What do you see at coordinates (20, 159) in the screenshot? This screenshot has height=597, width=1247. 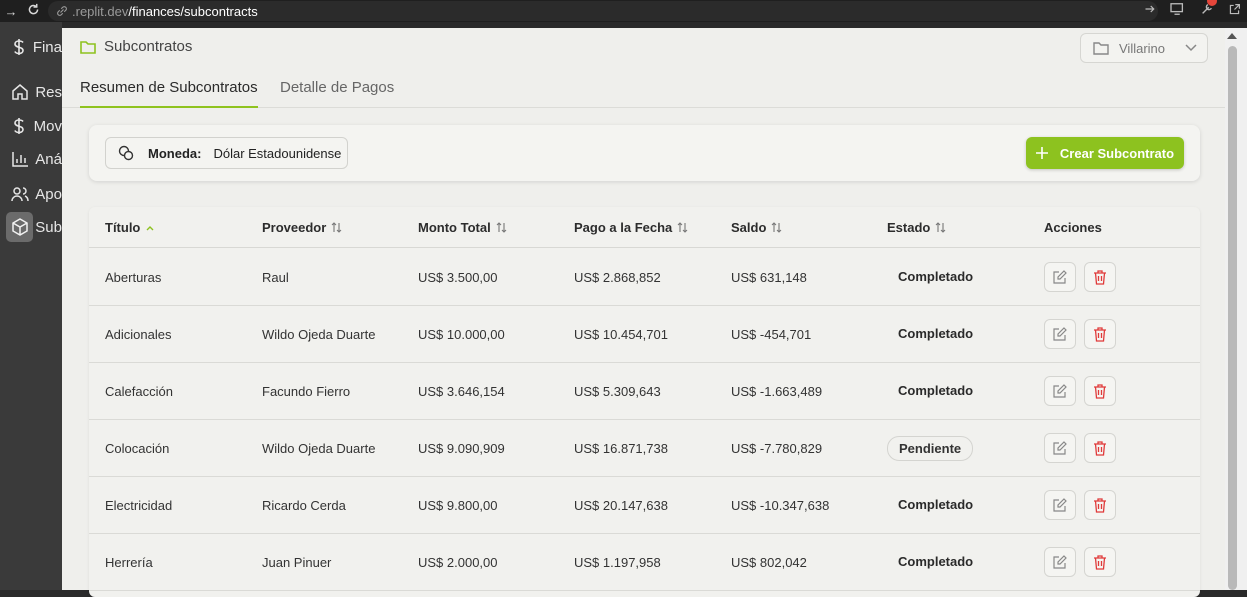 I see `bar-chart-icon` at bounding box center [20, 159].